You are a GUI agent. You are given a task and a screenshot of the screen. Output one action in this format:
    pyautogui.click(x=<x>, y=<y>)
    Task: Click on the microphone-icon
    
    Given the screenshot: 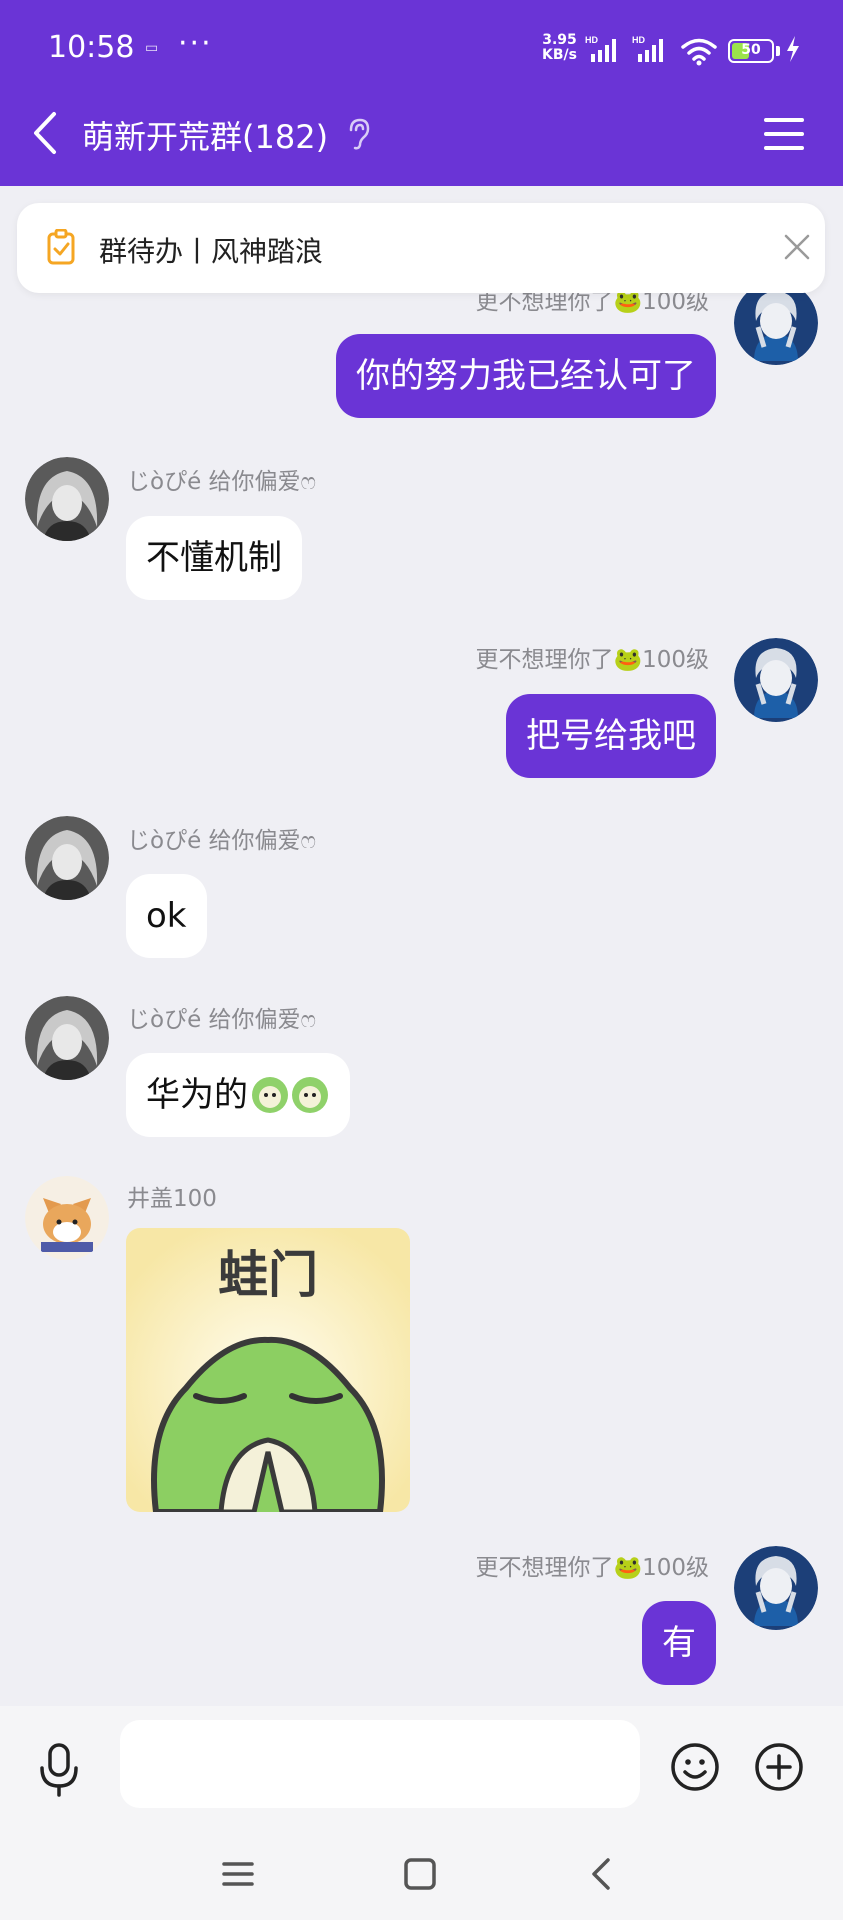 What is the action you would take?
    pyautogui.click(x=59, y=1770)
    